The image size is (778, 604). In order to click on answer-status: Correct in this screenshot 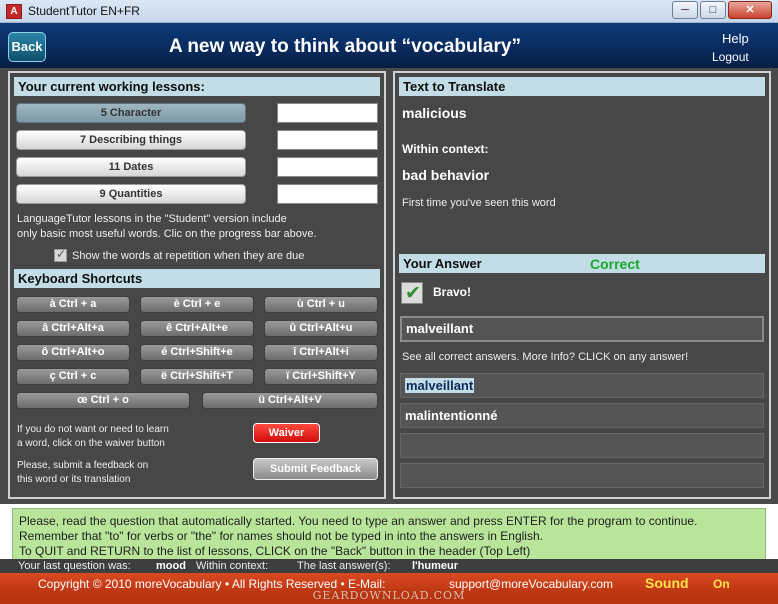, I will do `click(615, 264)`.